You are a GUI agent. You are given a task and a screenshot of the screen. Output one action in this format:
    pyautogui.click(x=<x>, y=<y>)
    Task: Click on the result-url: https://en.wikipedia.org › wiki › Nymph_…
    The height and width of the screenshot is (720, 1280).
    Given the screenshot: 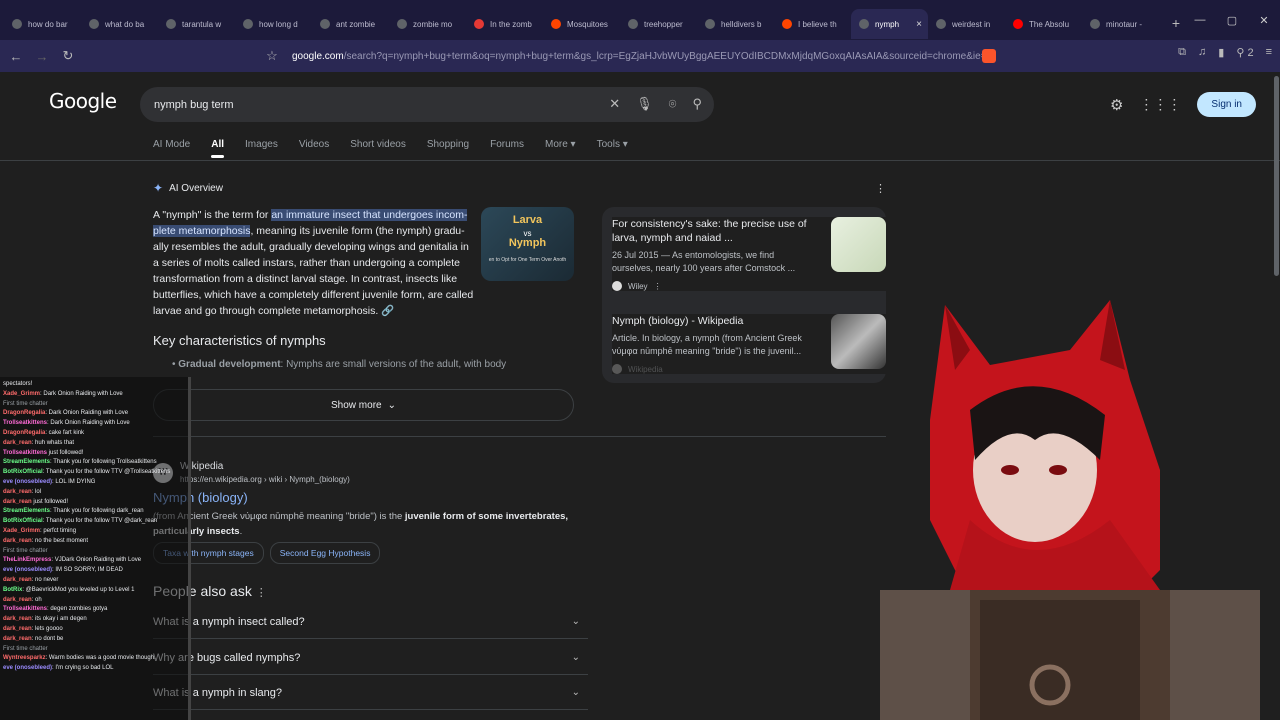 What is the action you would take?
    pyautogui.click(x=265, y=479)
    